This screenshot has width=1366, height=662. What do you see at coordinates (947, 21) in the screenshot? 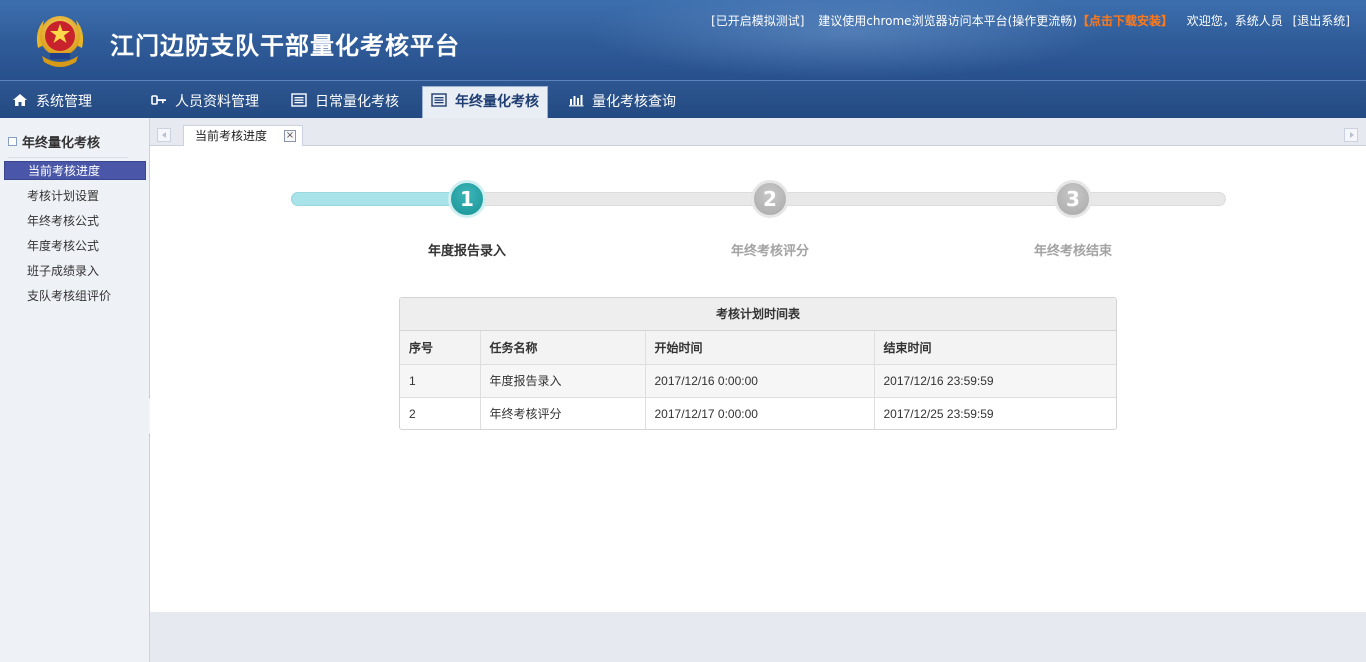
I see `browser-tip: 建议使用chrome浏览器访问本平台(操作更流畅)` at bounding box center [947, 21].